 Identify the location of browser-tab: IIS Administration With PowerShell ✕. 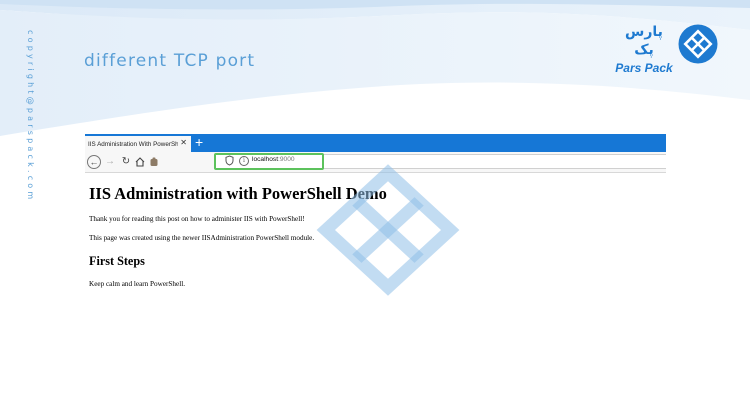
(138, 143).